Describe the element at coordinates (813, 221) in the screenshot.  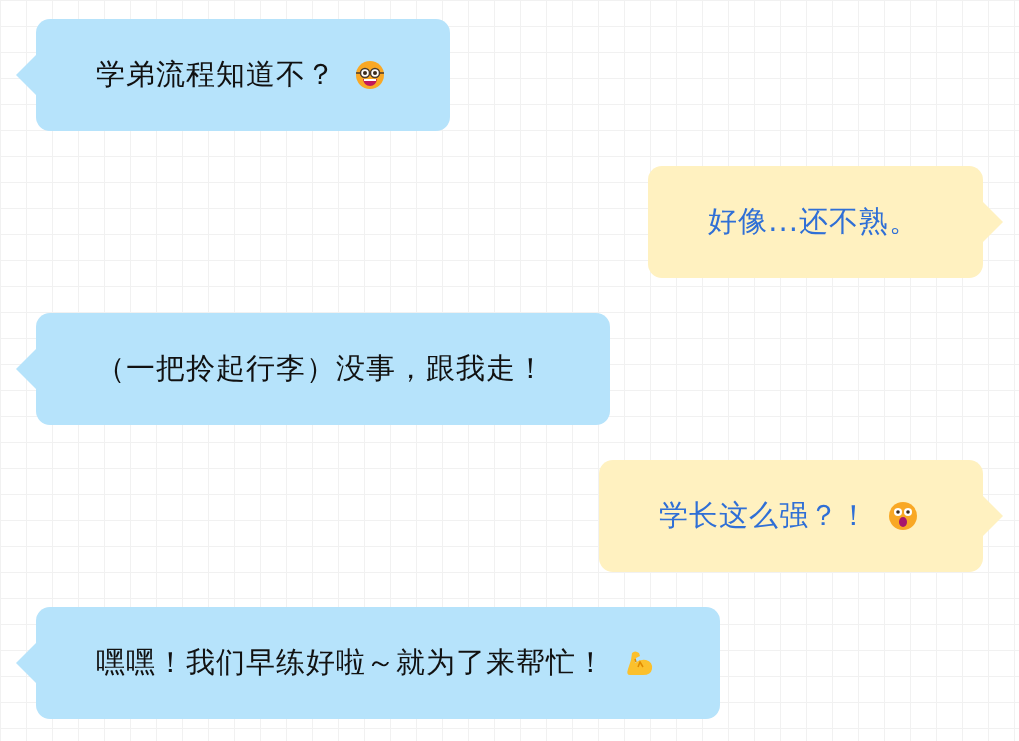
I see `message-text: 好像...还不熟。` at that location.